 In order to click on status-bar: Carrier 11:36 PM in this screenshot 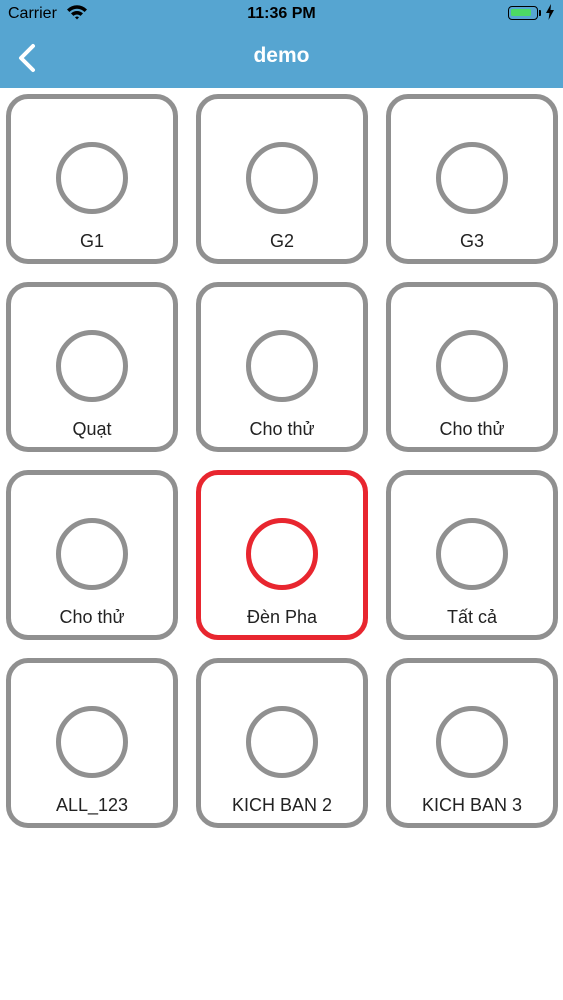, I will do `click(281, 15)`.